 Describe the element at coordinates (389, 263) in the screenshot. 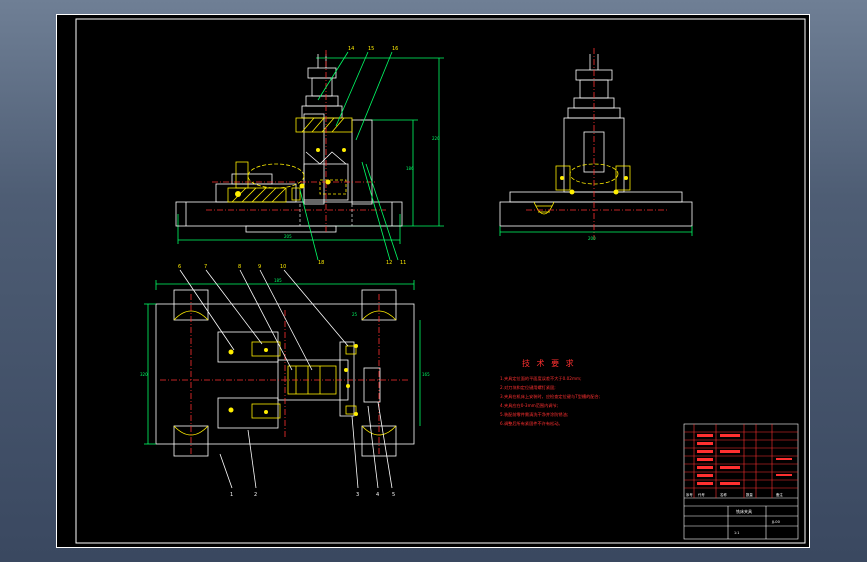

I see `leader-label: 12` at that location.